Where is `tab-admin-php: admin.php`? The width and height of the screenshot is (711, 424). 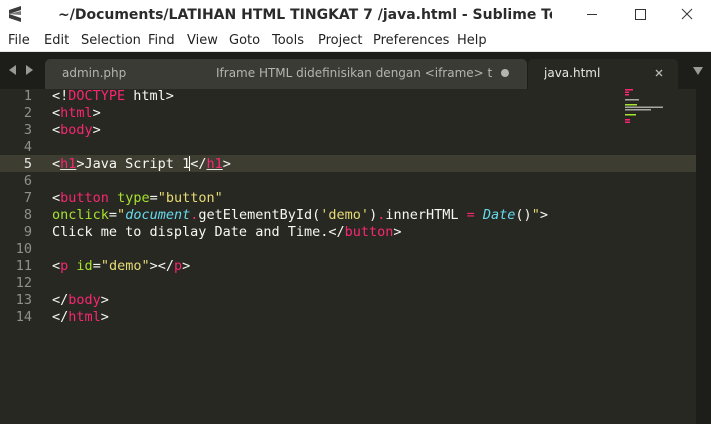 tab-admin-php: admin.php is located at coordinates (131, 74).